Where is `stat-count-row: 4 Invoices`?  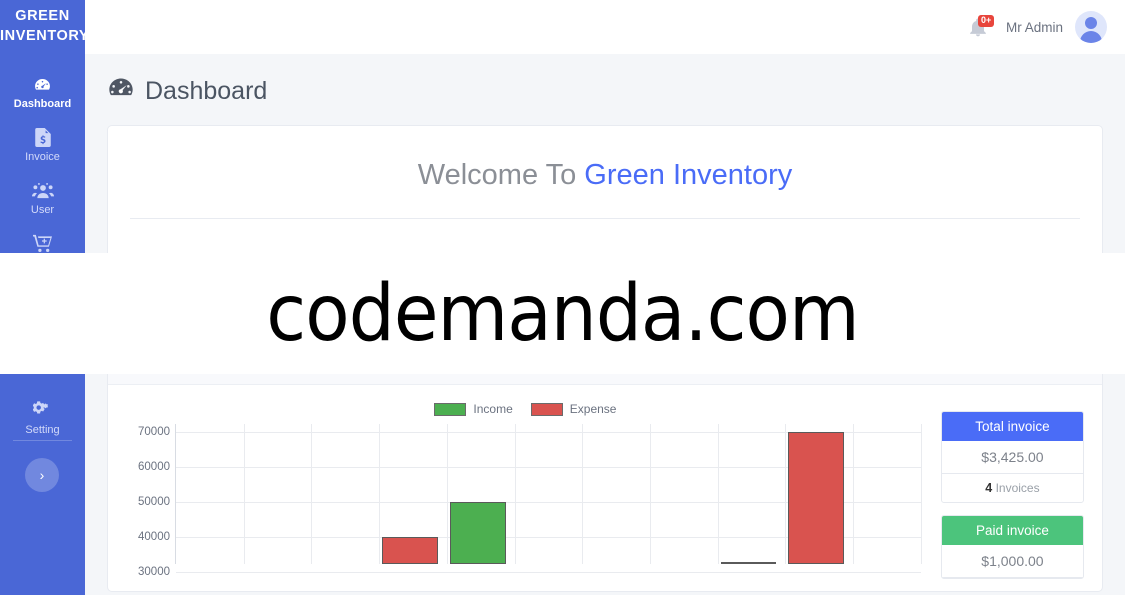 stat-count-row: 4 Invoices is located at coordinates (1012, 488).